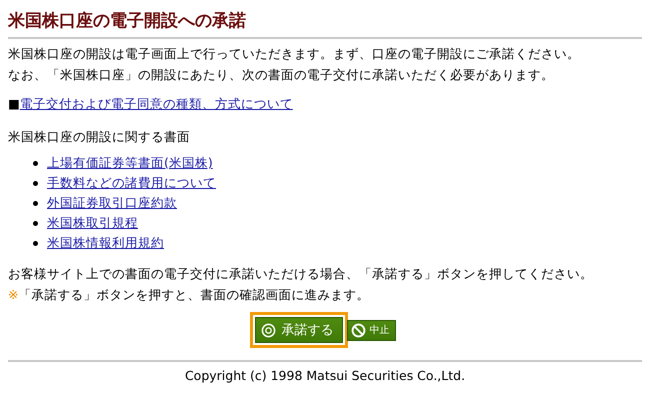 The image size is (650, 403). Describe the element at coordinates (371, 330) in the screenshot. I see `cancel-button: 中止` at that location.